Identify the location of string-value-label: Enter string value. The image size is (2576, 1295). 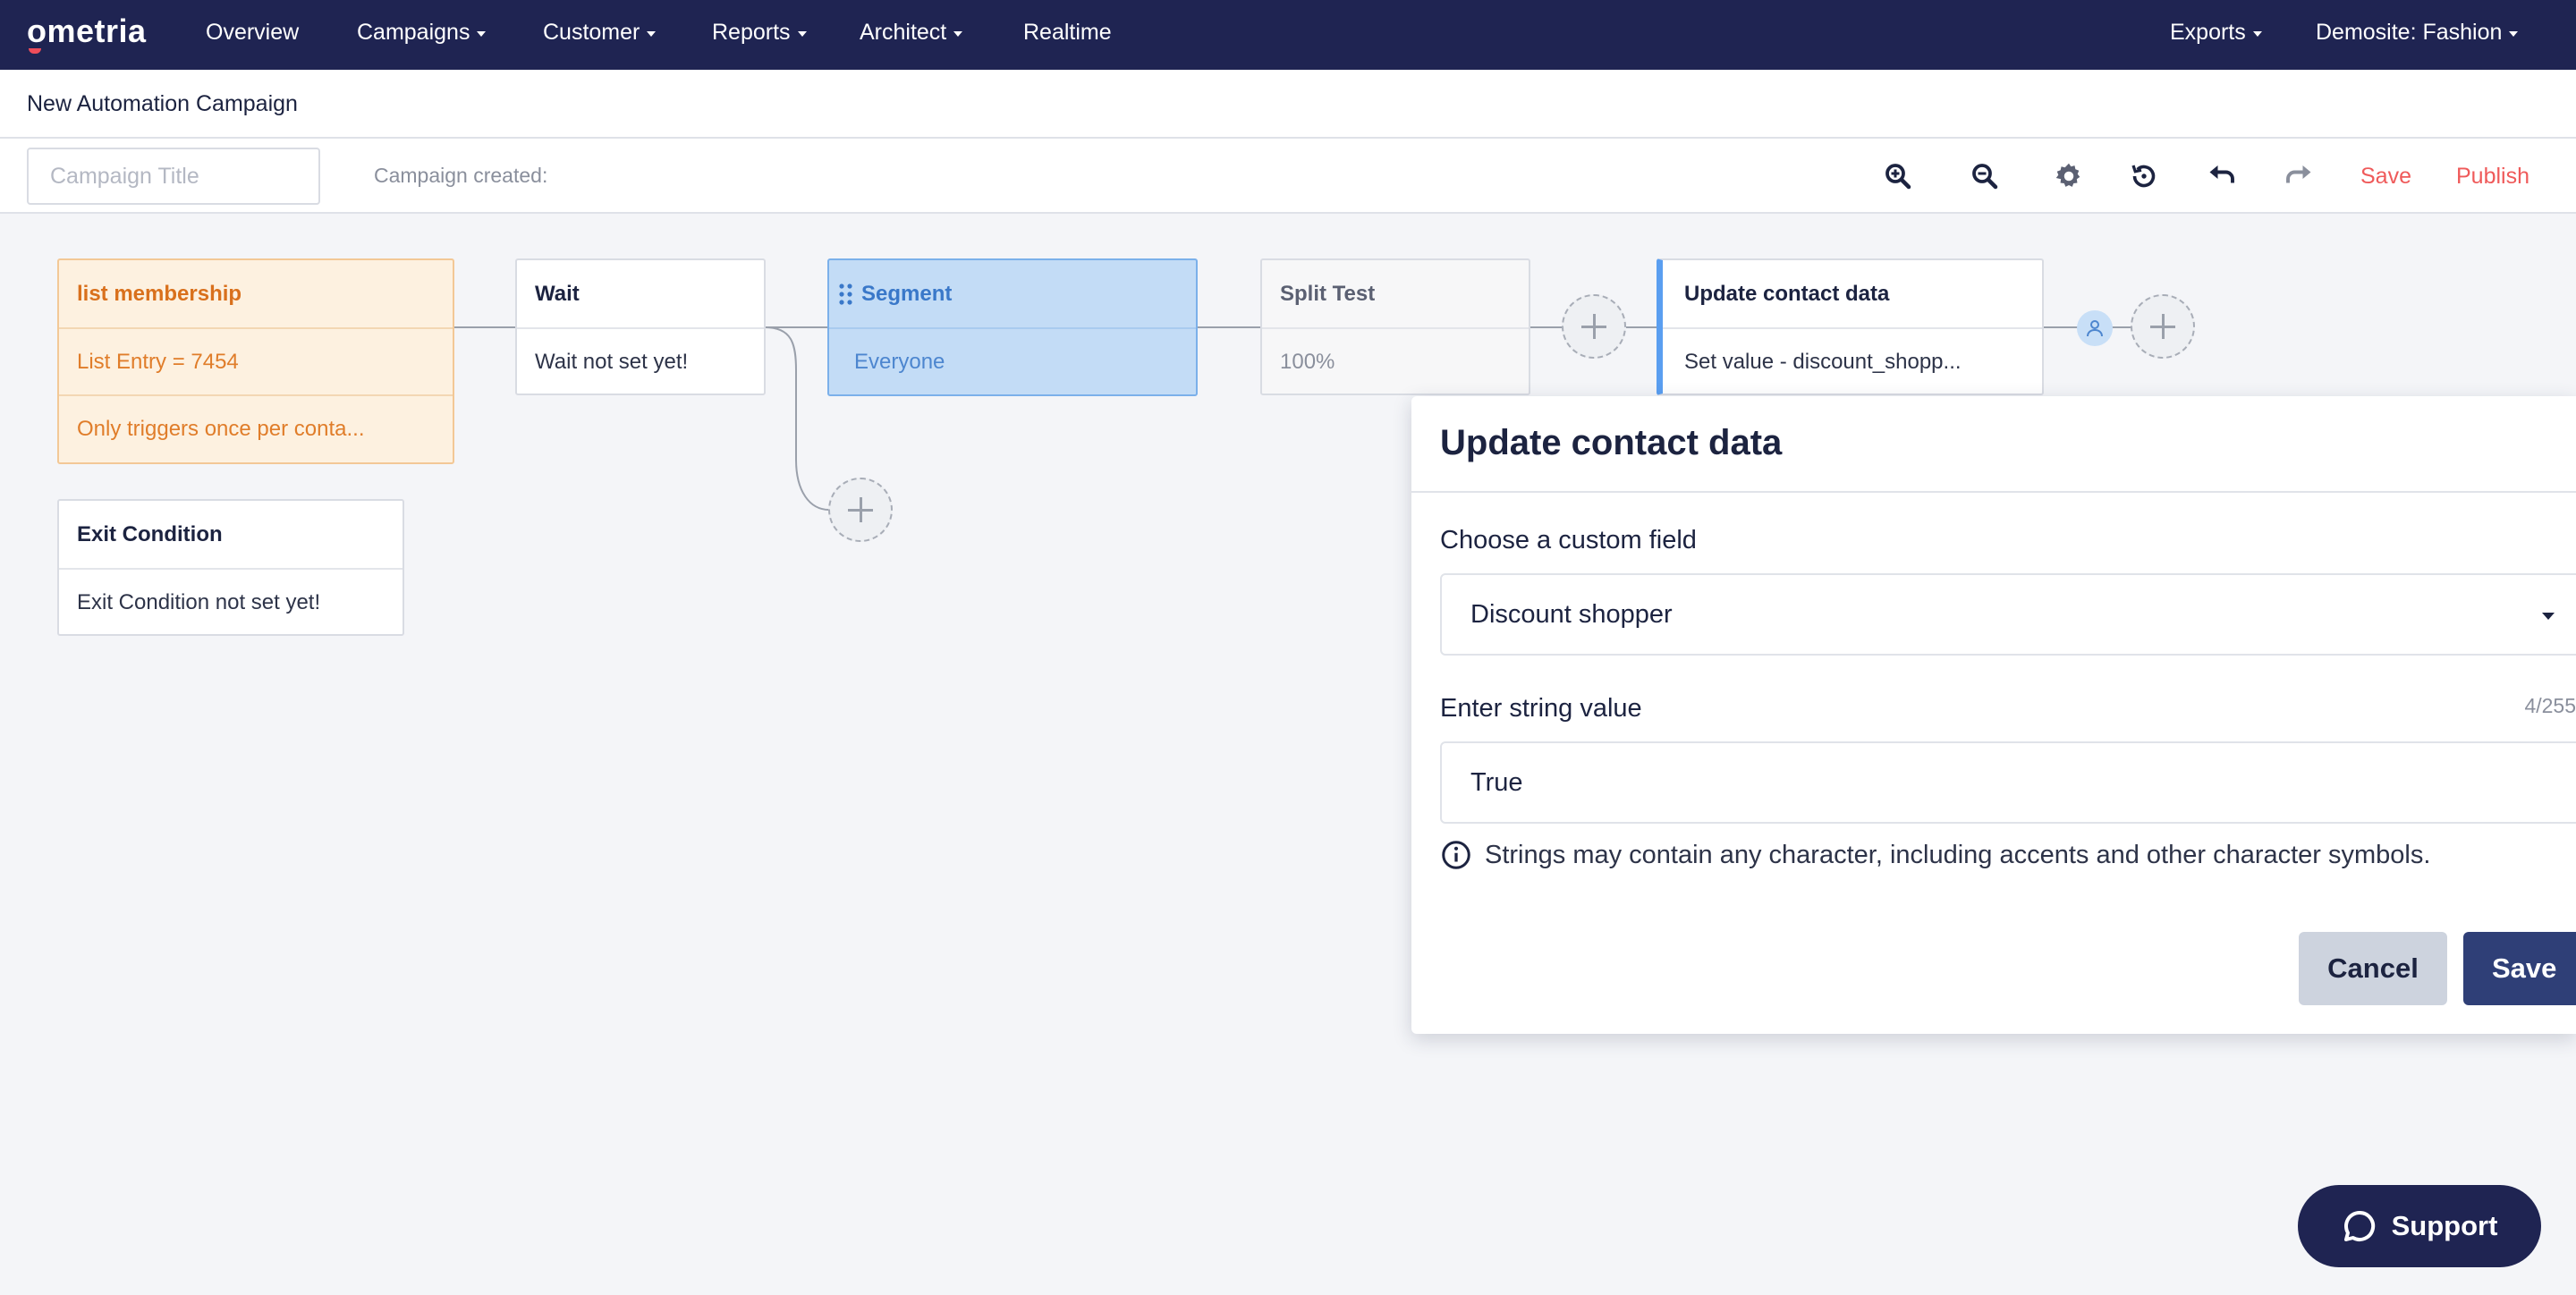
(1541, 708).